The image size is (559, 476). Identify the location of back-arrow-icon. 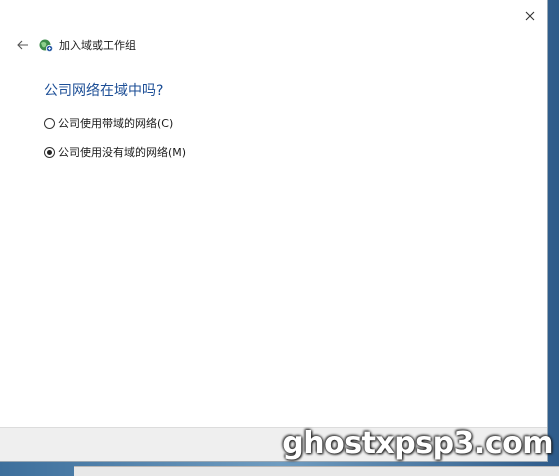
(22, 45).